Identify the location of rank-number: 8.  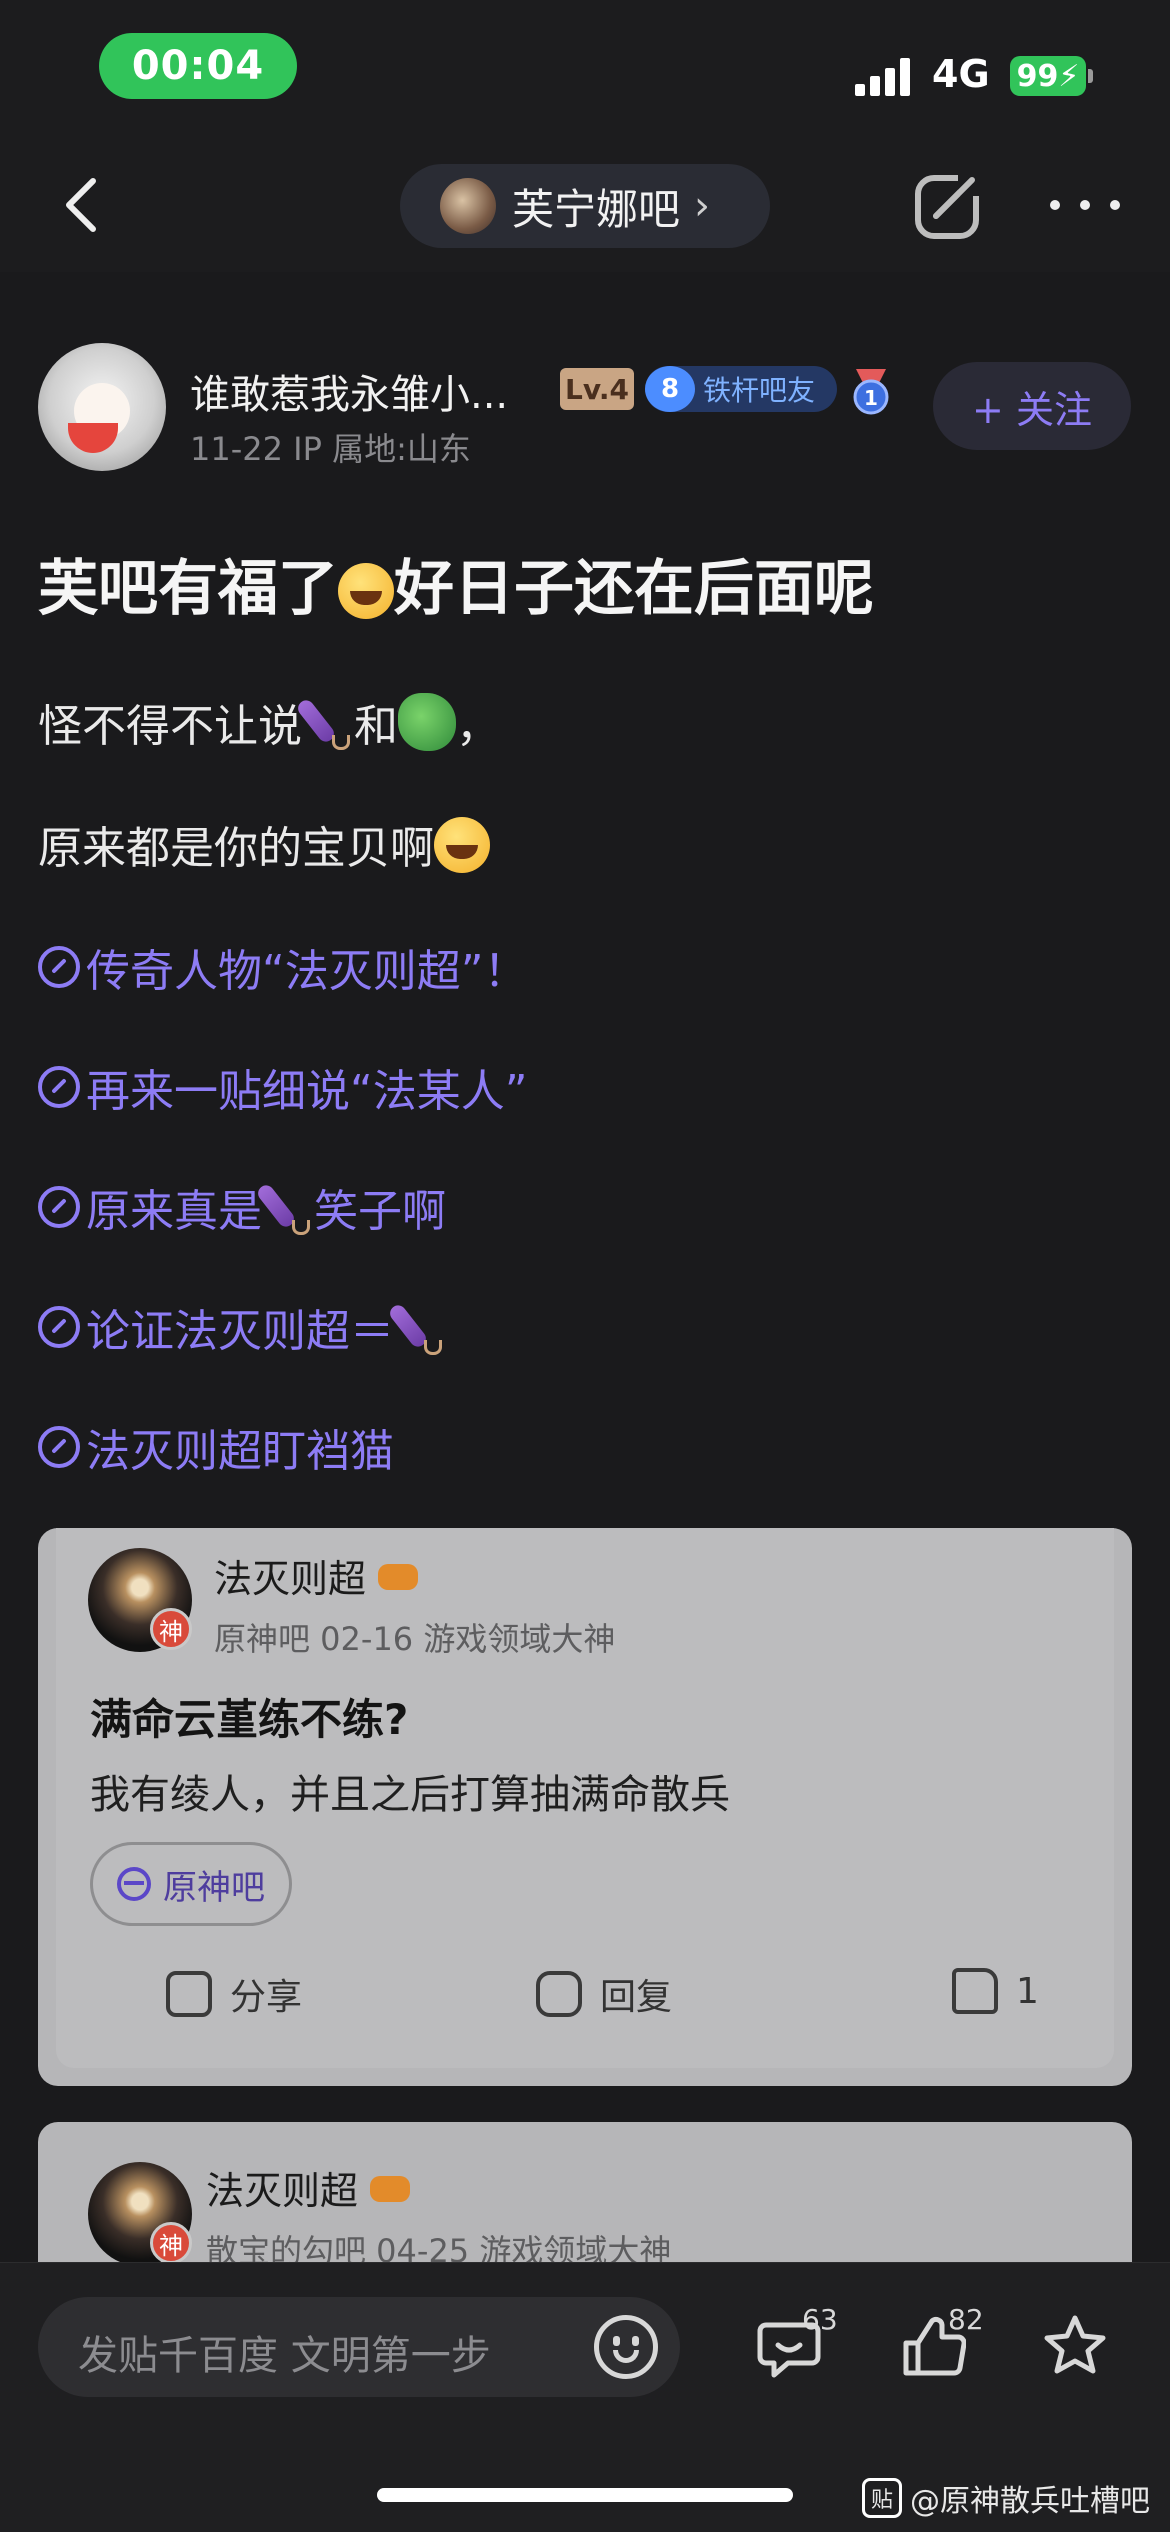
(670, 389).